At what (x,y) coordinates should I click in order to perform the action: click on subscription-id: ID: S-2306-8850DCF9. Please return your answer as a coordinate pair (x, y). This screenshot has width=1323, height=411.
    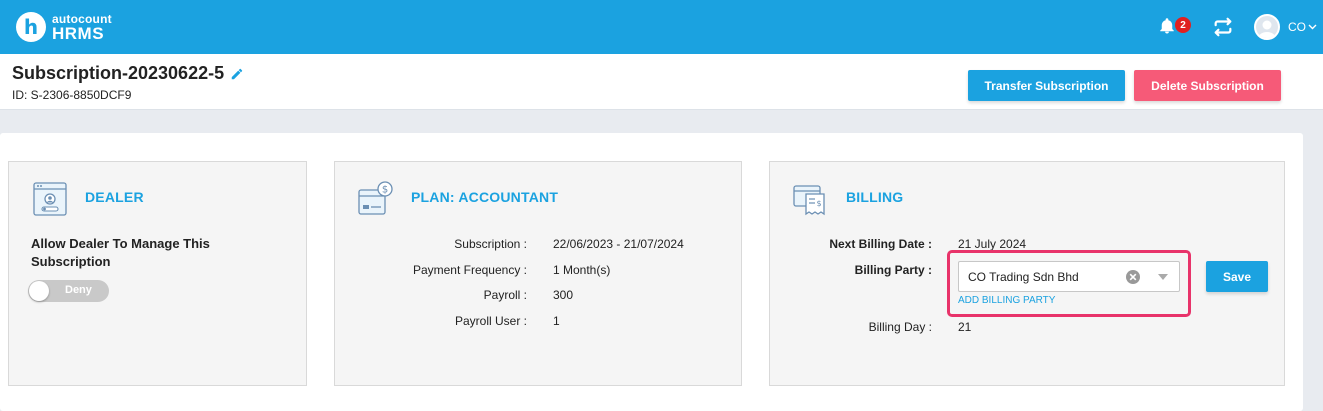
    Looking at the image, I should click on (72, 95).